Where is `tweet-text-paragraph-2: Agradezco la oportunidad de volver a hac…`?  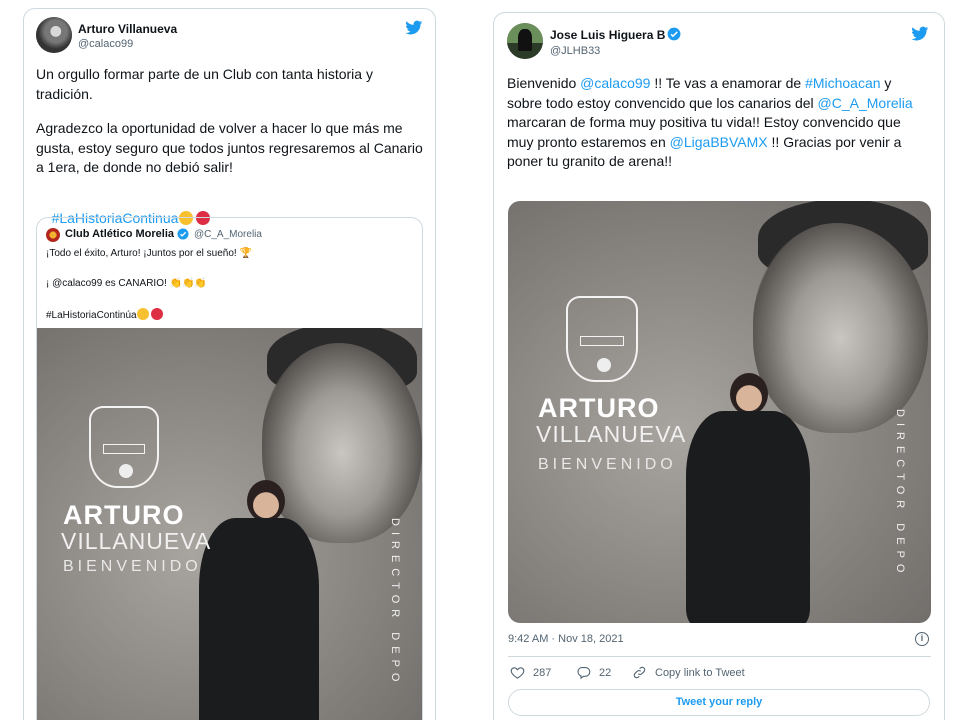 tweet-text-paragraph-2: Agradezco la oportunidad de volver a hac… is located at coordinates (231, 147).